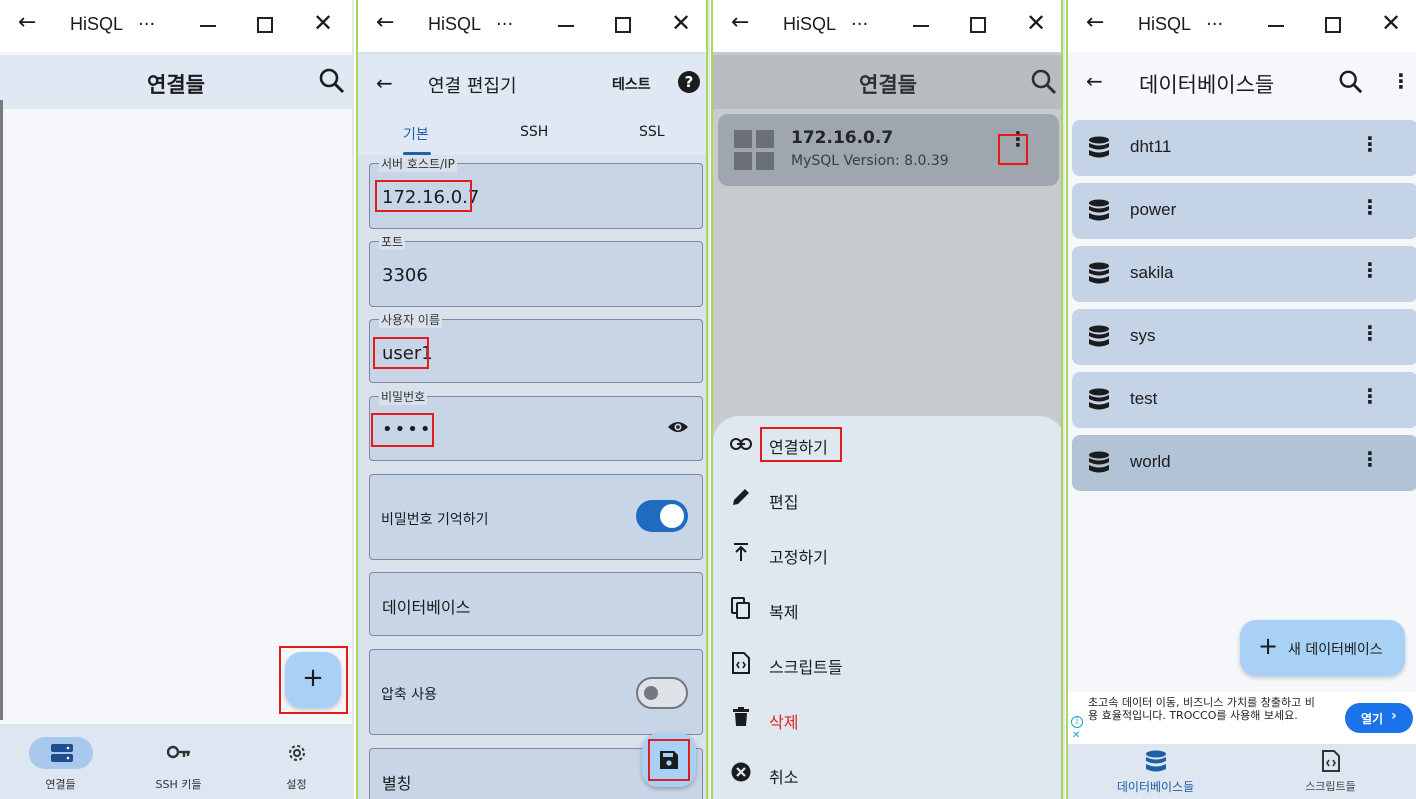 The height and width of the screenshot is (799, 1416). What do you see at coordinates (418, 163) in the screenshot?
I see `field-label: 서버 호스트/IP` at bounding box center [418, 163].